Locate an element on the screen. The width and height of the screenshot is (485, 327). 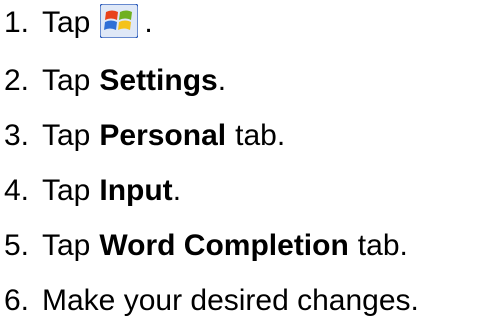
step-number: 6. is located at coordinates (17, 300).